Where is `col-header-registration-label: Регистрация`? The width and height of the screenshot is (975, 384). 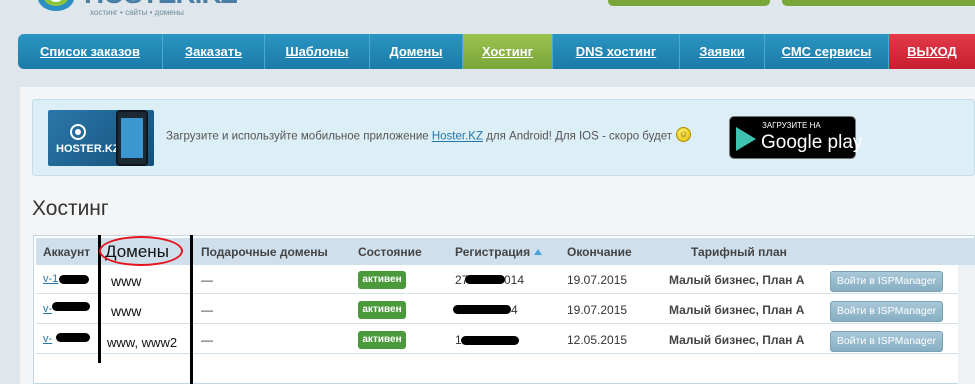 col-header-registration-label: Регистрация is located at coordinates (493, 252).